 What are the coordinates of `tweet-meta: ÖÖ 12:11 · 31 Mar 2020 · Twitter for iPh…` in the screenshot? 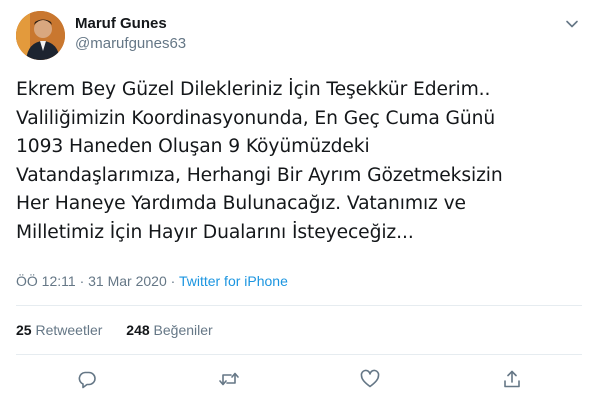 It's located at (152, 281).